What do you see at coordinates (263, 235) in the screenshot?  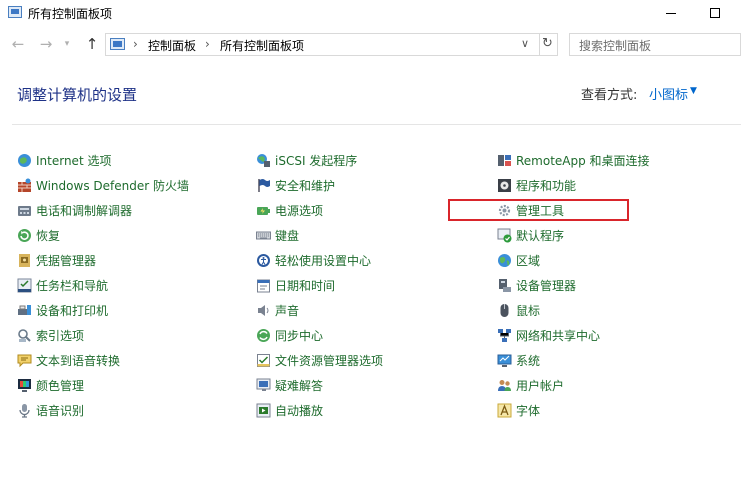 I see `keyboard-icon` at bounding box center [263, 235].